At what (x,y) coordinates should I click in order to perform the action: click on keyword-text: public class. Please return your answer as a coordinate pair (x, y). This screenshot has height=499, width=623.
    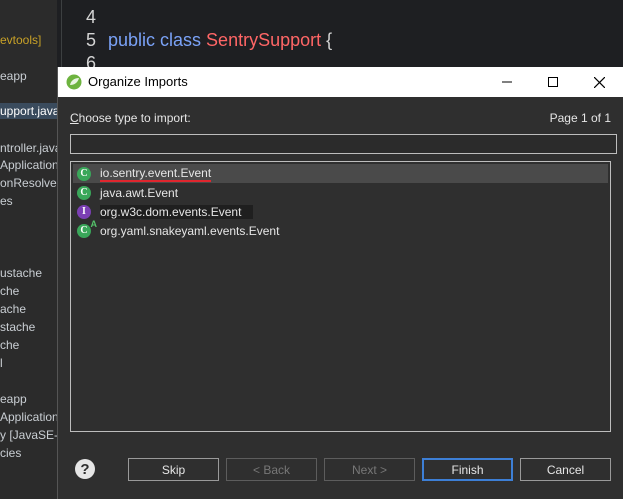
    Looking at the image, I should click on (157, 40).